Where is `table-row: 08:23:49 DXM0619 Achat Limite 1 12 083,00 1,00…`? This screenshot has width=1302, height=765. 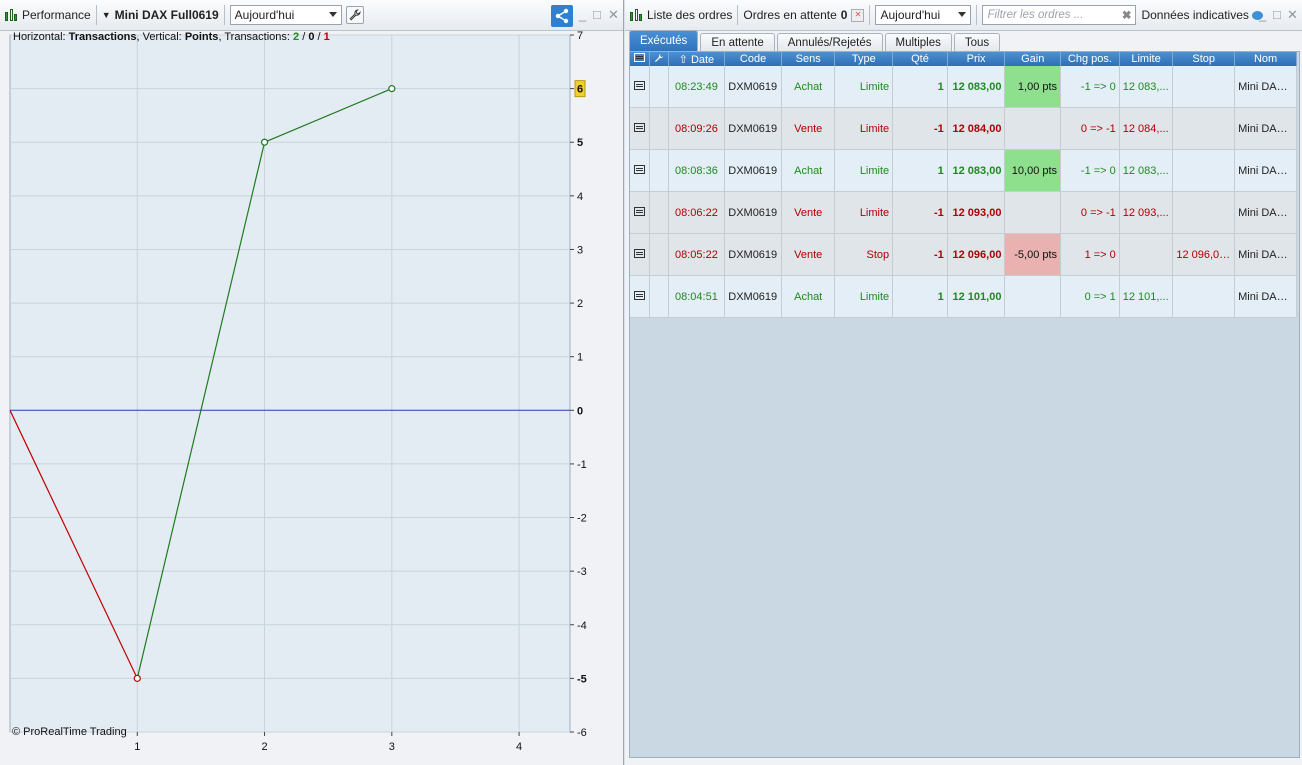 table-row: 08:23:49 DXM0619 Achat Limite 1 12 083,00 1,00… is located at coordinates (963, 87).